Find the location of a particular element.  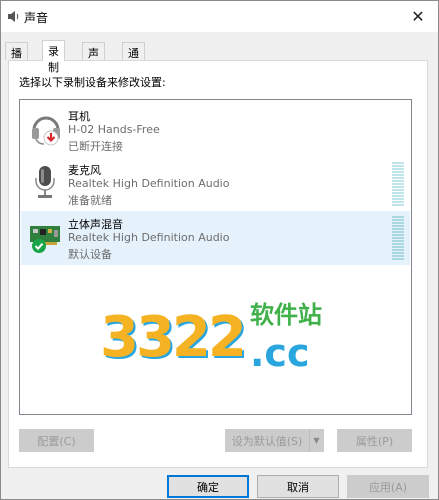

device-item-stereo-mix: 立体声混音 Realtek High Definition Audio 默认设备 is located at coordinates (215, 238).